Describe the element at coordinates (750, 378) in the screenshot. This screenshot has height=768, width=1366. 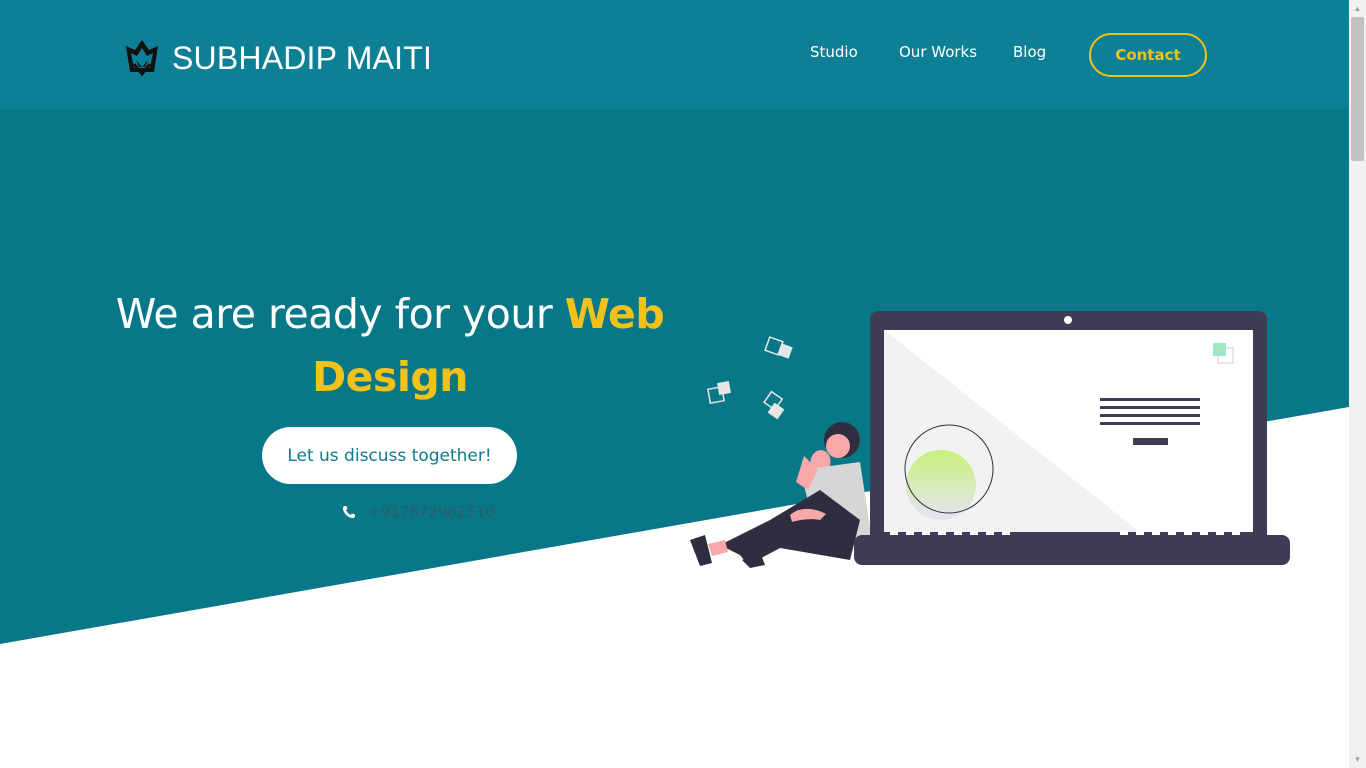
I see `floating-squares` at that location.